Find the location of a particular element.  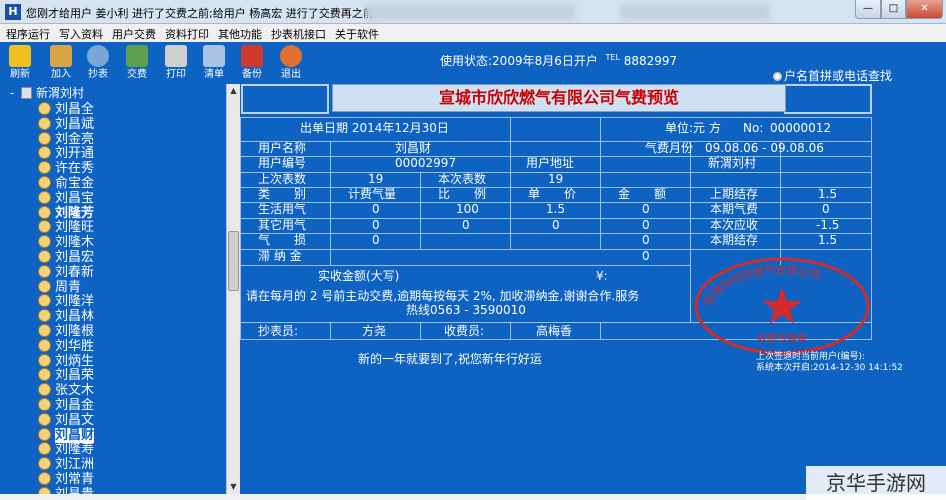

received-label: 实收金额(大写) is located at coordinates (359, 276).